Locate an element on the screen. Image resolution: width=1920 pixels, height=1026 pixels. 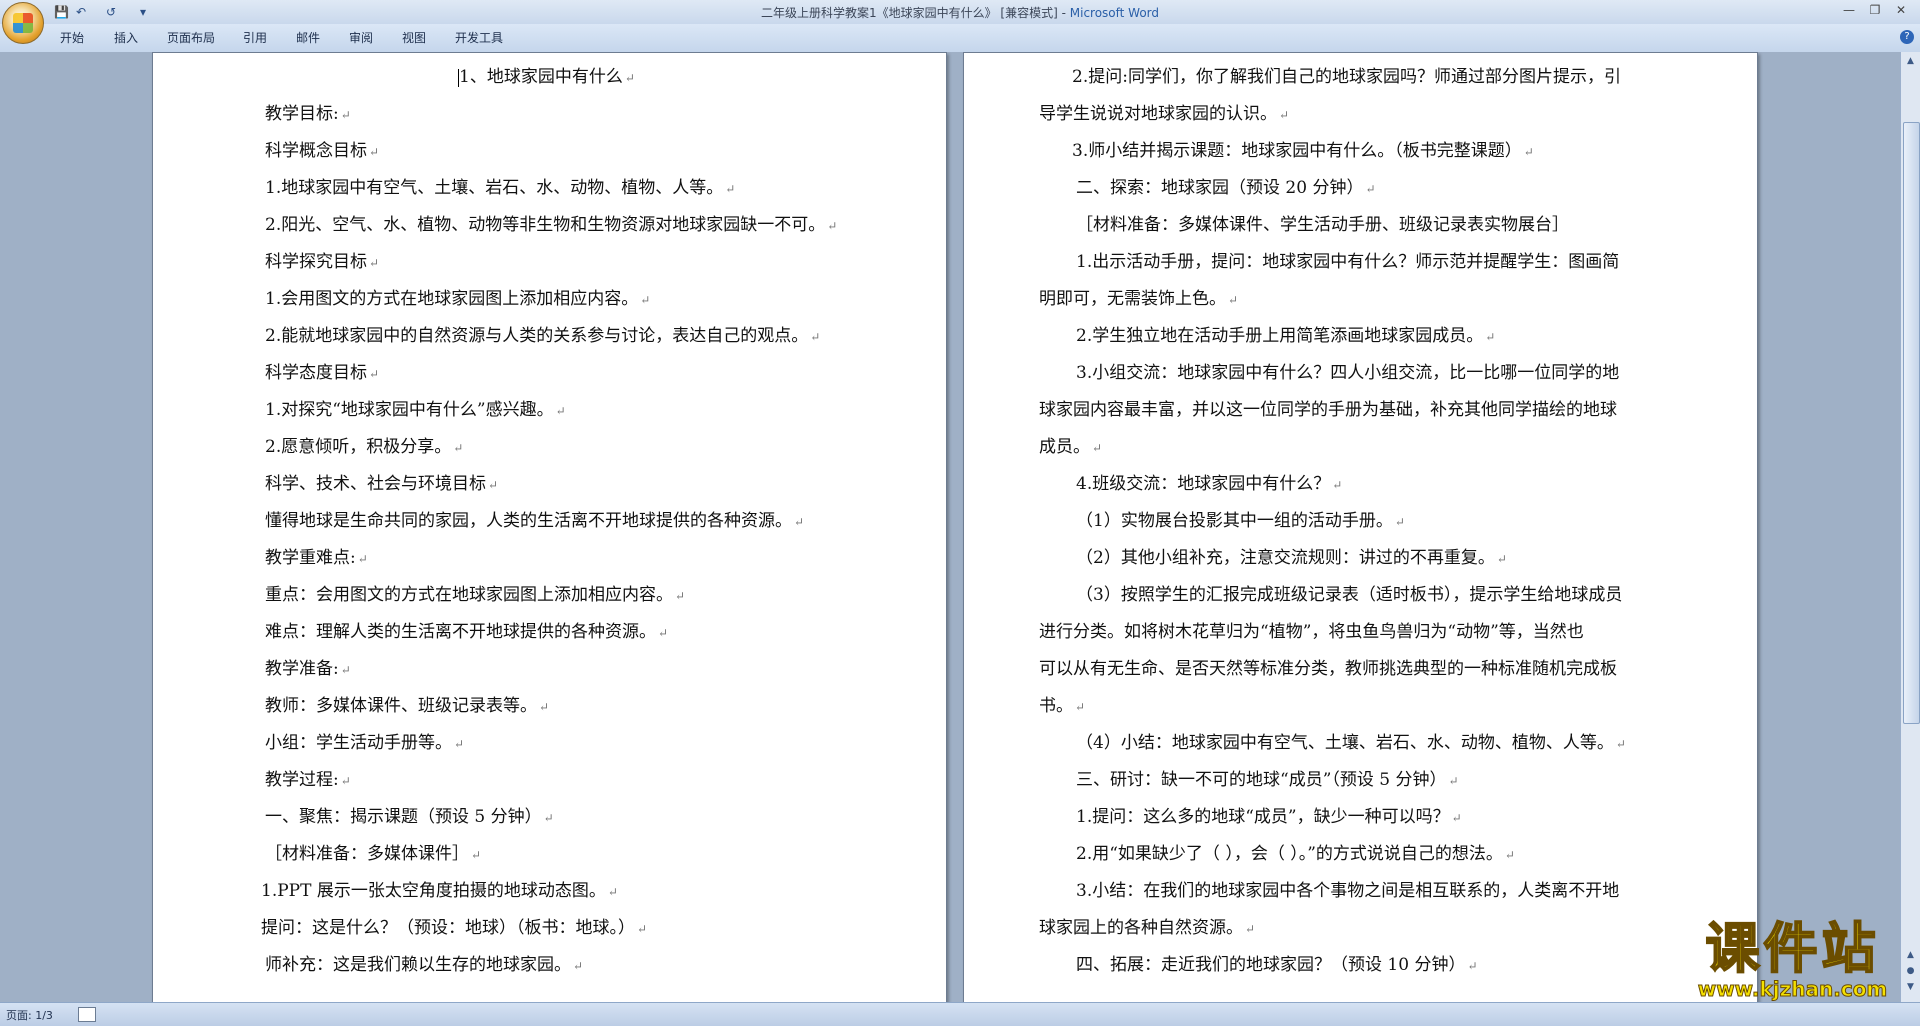
doc-line: （2）其他小组补充，注意交流规则：讲过的不再重复。 ↵ is located at coordinates (1291, 558).